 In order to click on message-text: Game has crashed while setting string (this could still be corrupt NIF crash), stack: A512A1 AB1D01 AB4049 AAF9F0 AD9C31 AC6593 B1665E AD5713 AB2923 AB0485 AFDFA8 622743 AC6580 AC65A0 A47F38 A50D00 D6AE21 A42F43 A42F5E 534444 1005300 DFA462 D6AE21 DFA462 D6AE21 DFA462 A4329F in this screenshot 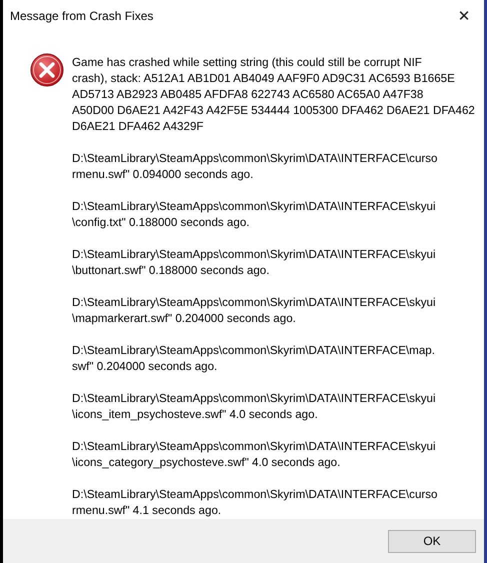, I will do `click(273, 95)`.